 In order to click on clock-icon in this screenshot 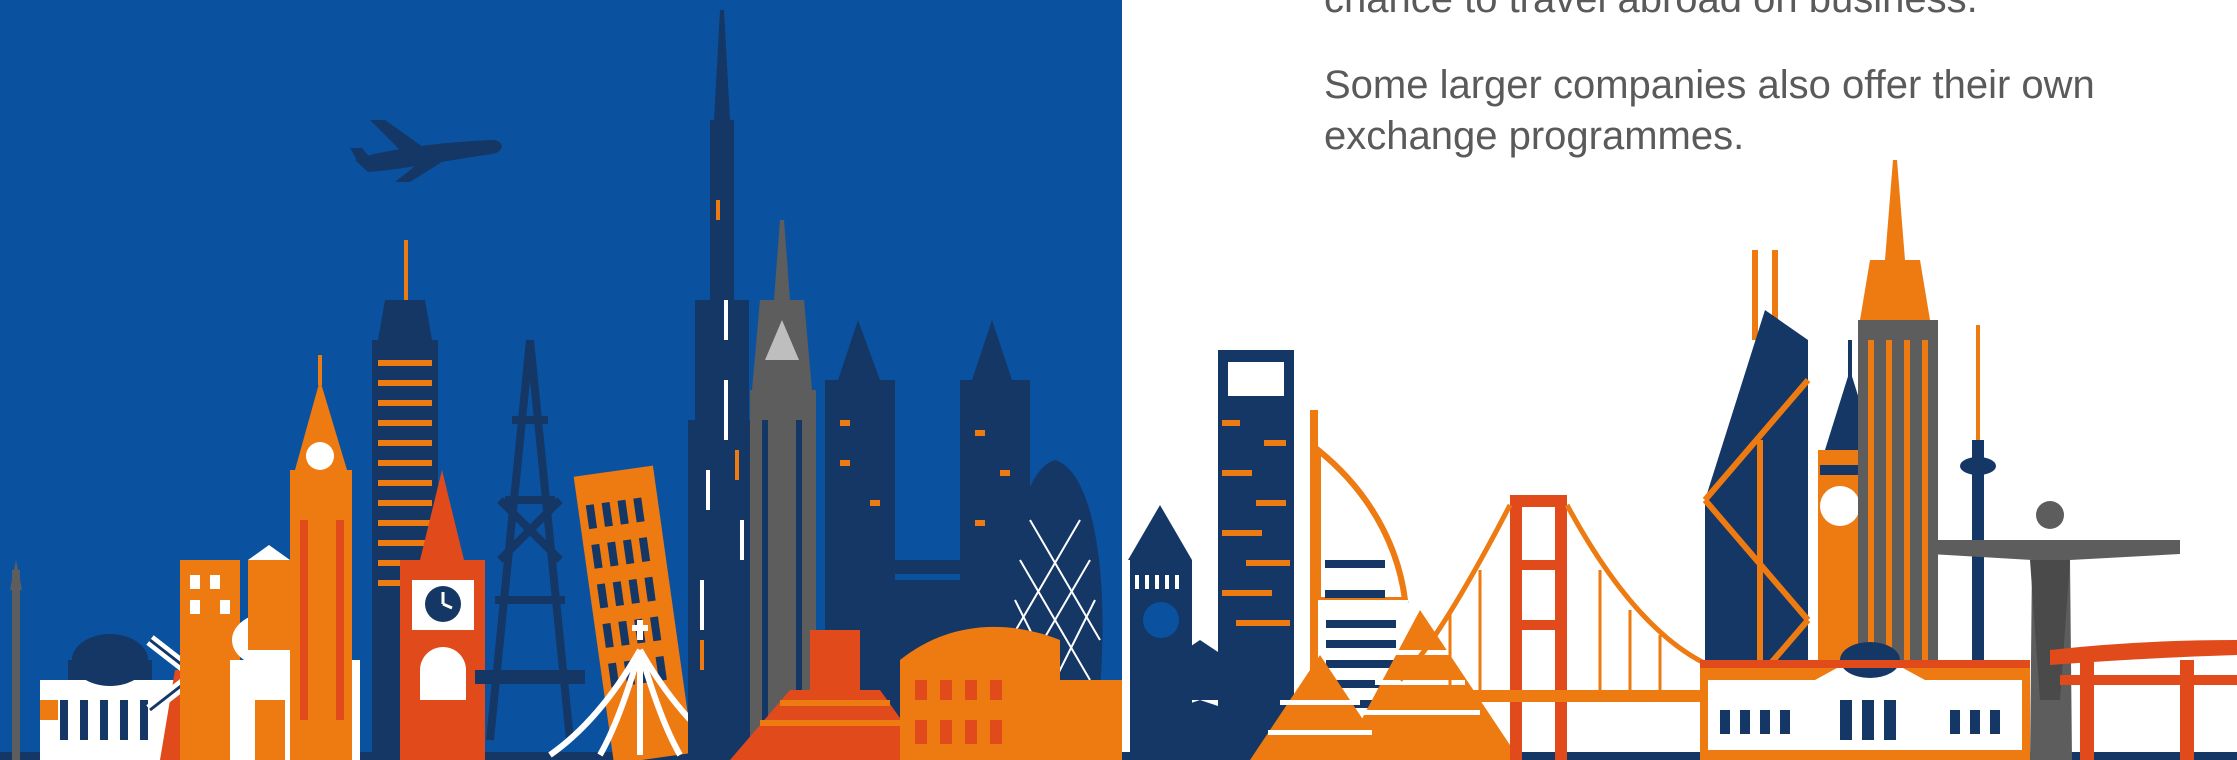, I will do `click(443, 604)`.